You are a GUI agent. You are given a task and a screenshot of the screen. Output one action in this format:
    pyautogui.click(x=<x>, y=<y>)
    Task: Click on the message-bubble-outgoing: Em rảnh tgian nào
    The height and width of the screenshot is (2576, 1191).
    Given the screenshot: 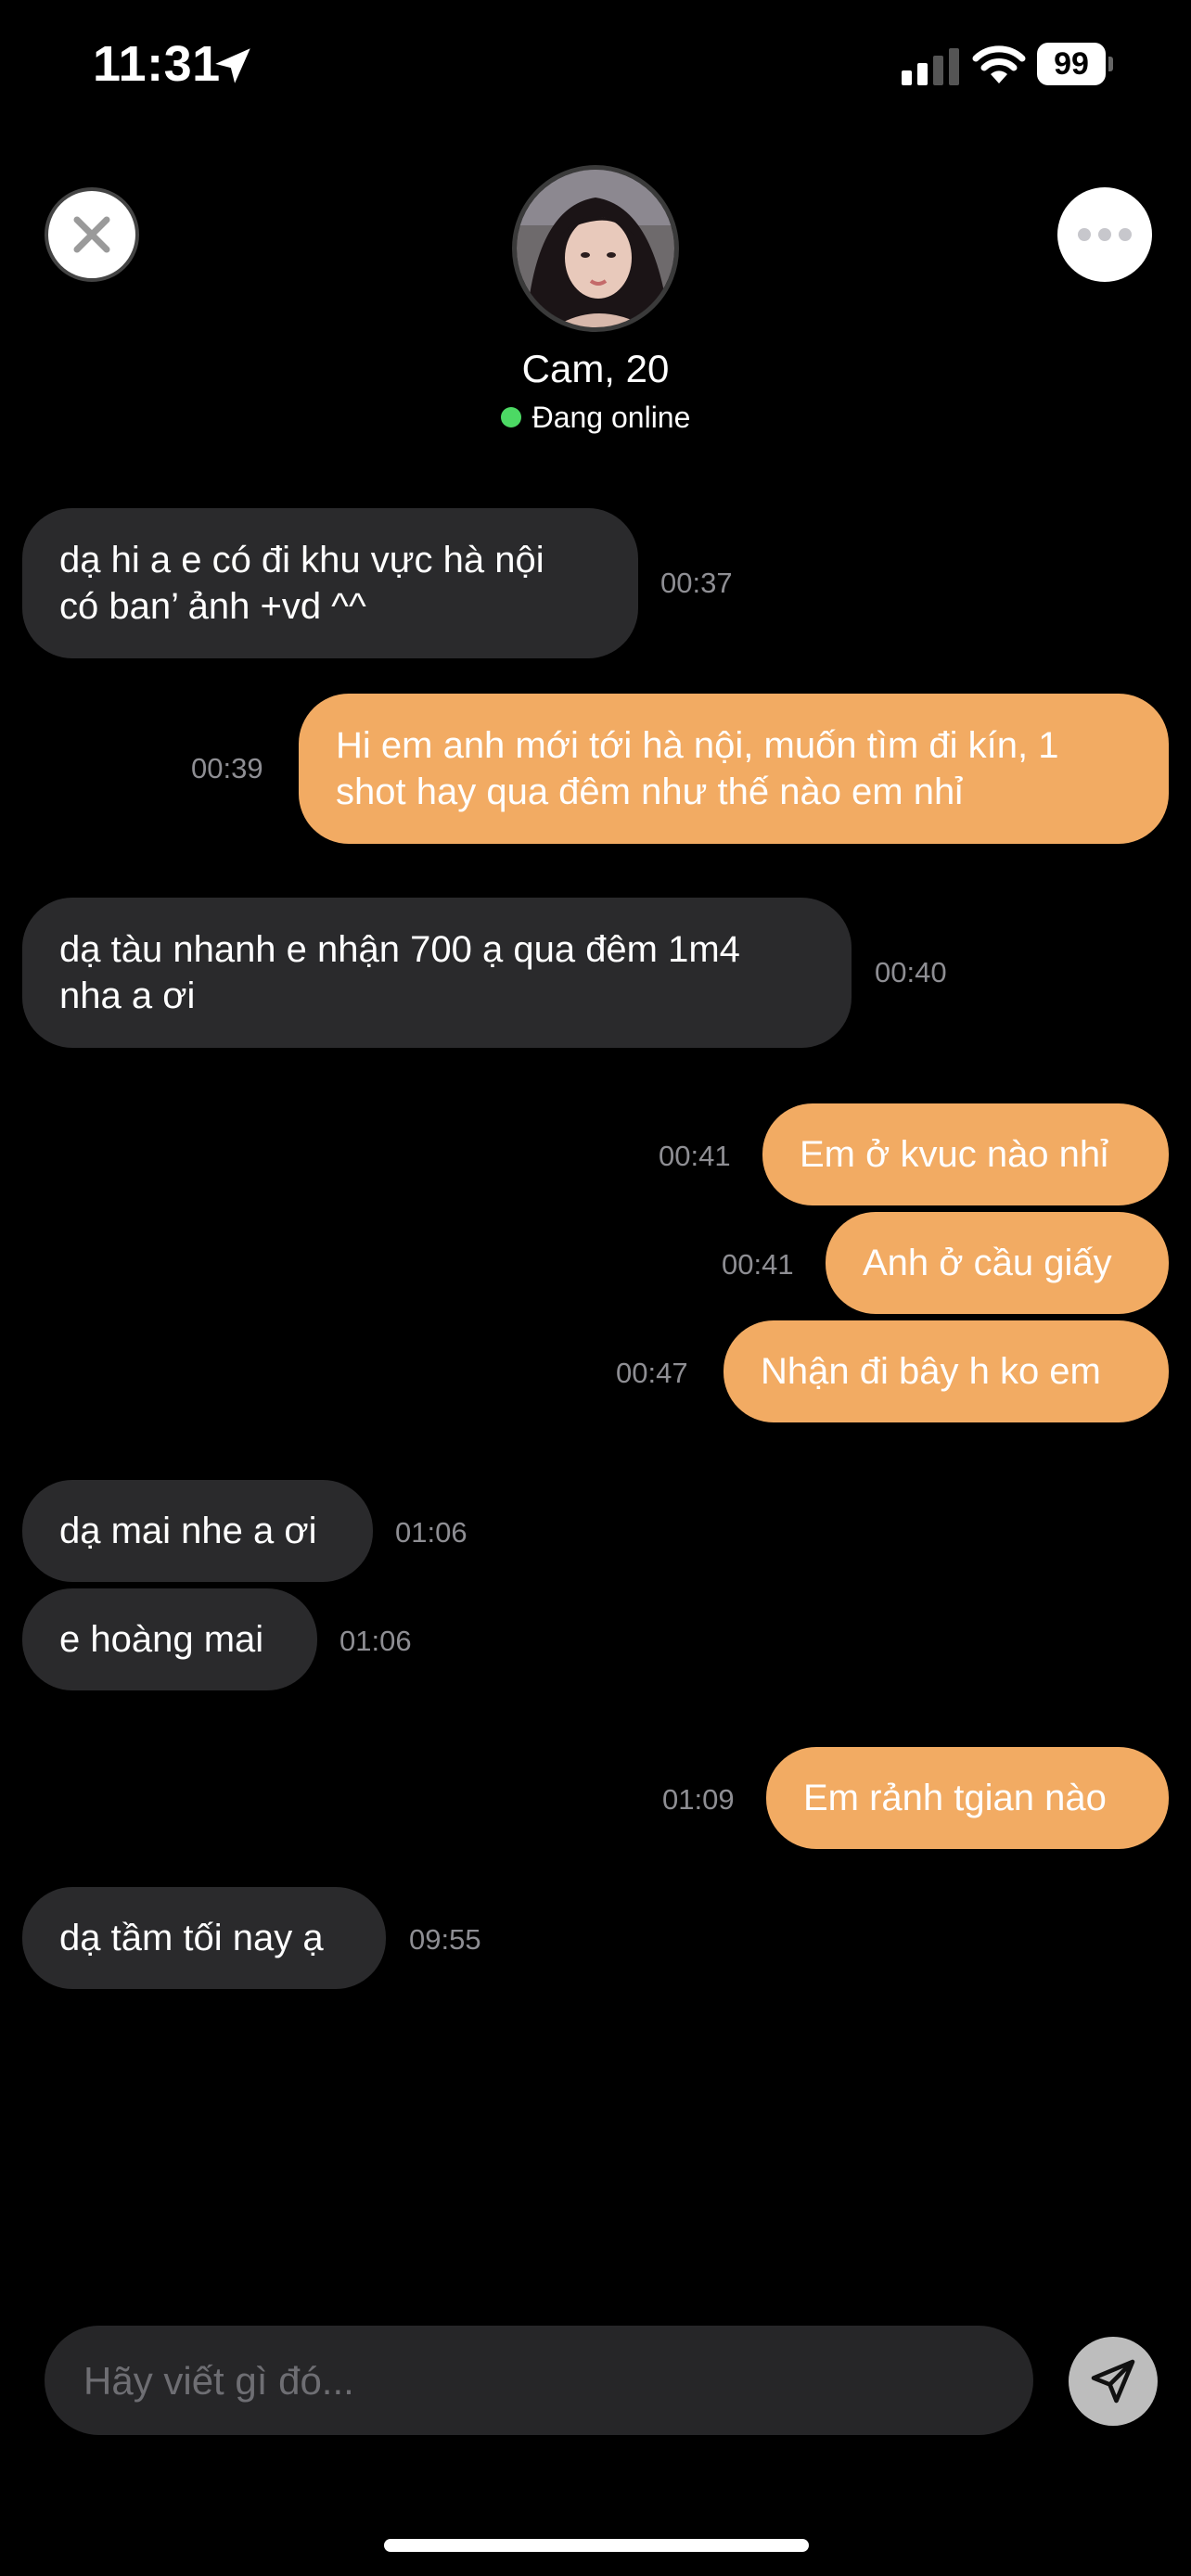 What is the action you would take?
    pyautogui.click(x=967, y=1798)
    